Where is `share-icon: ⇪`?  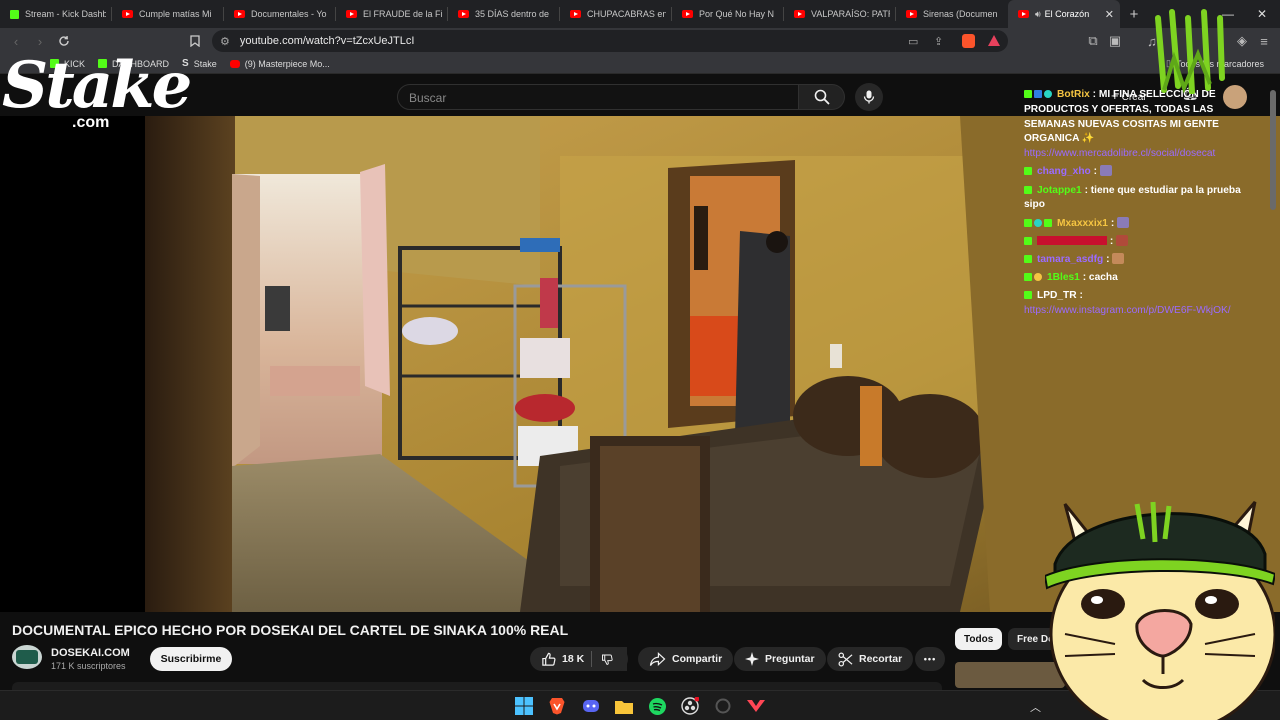
share-icon: ⇪ is located at coordinates (938, 41).